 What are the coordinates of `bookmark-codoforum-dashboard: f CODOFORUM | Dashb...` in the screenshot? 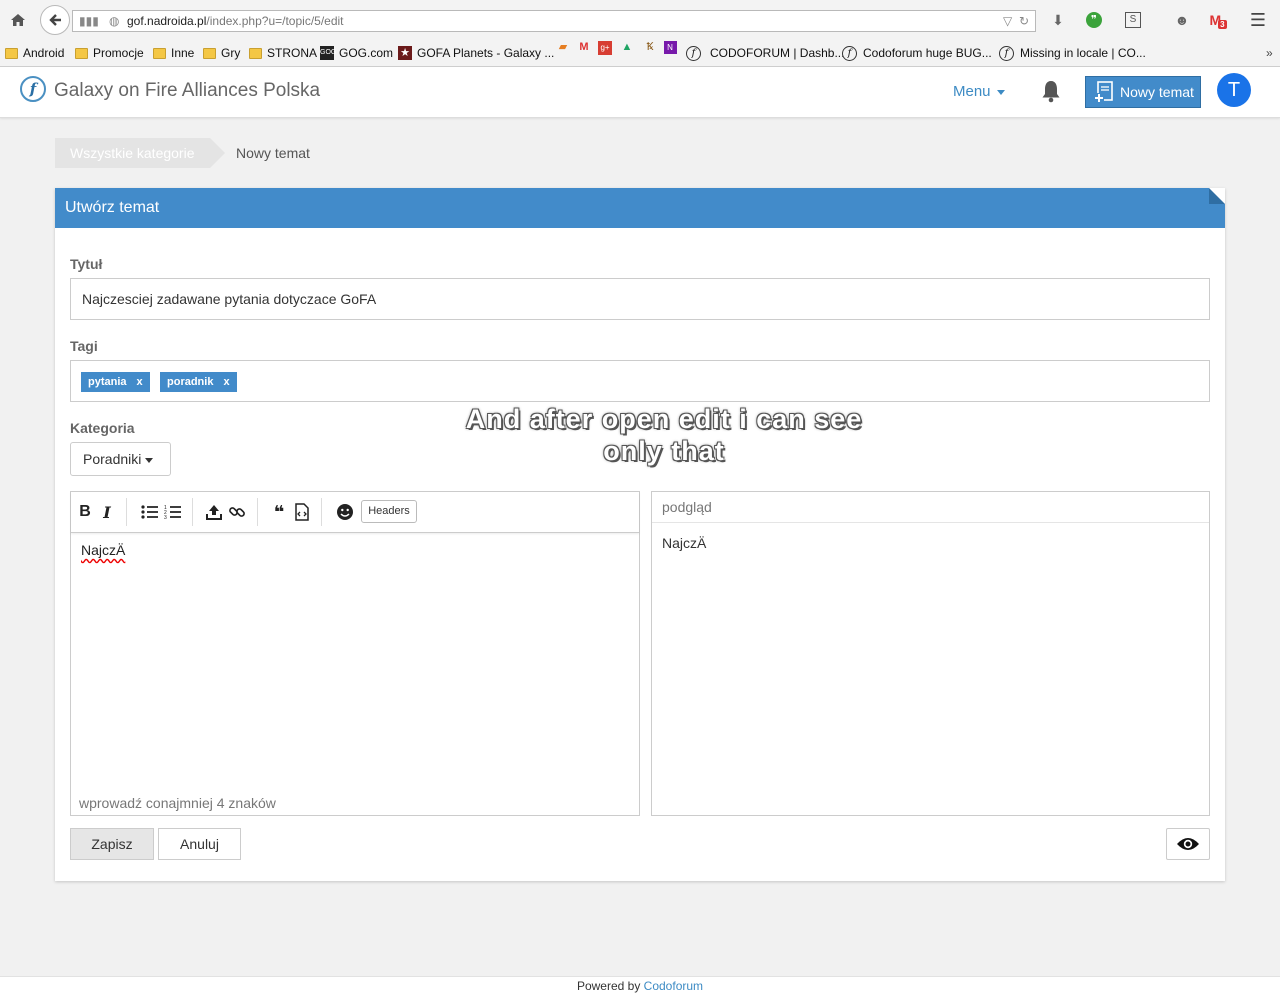 It's located at (765, 53).